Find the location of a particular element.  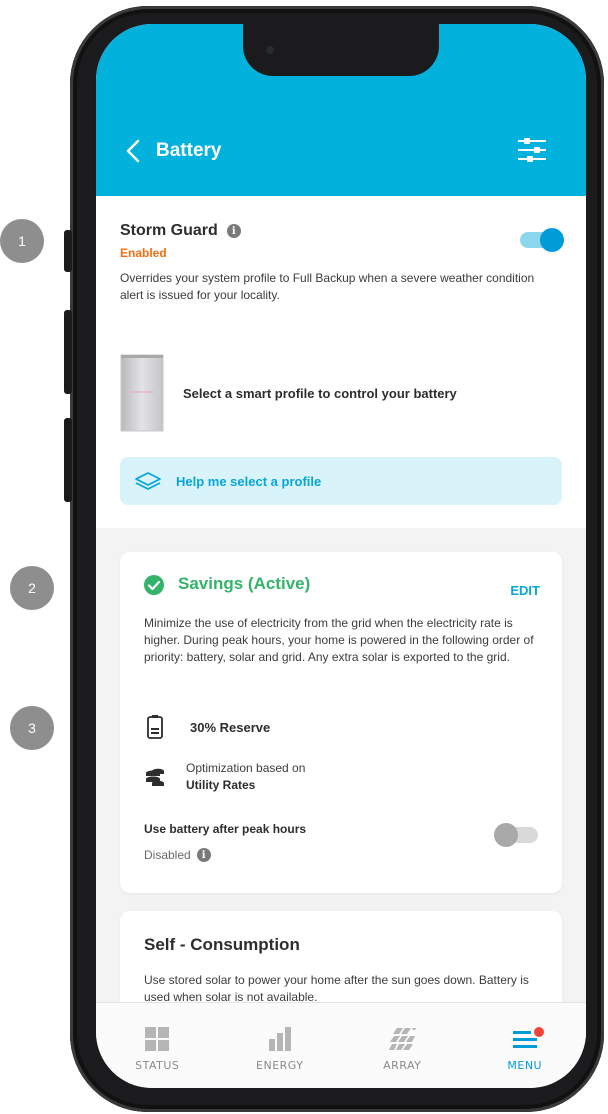

help-select-profile-button: Help me select a profile is located at coordinates (341, 481).